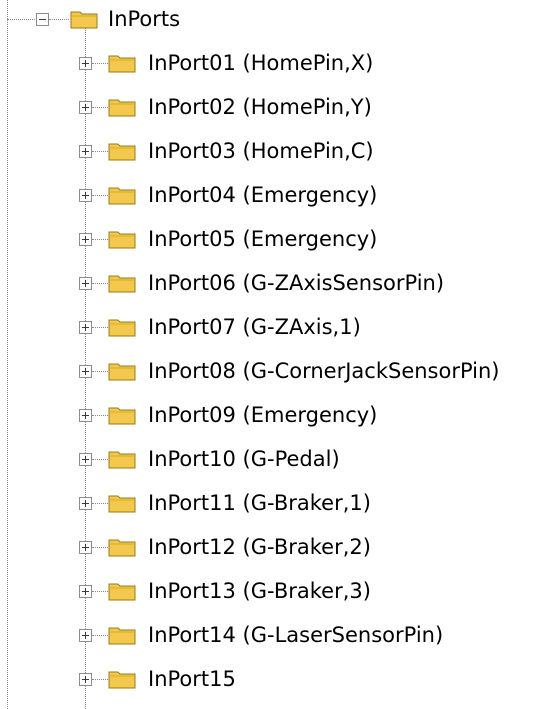  Describe the element at coordinates (244, 459) in the screenshot. I see `tree-node-label: InPort10 (G-Pedal)` at that location.